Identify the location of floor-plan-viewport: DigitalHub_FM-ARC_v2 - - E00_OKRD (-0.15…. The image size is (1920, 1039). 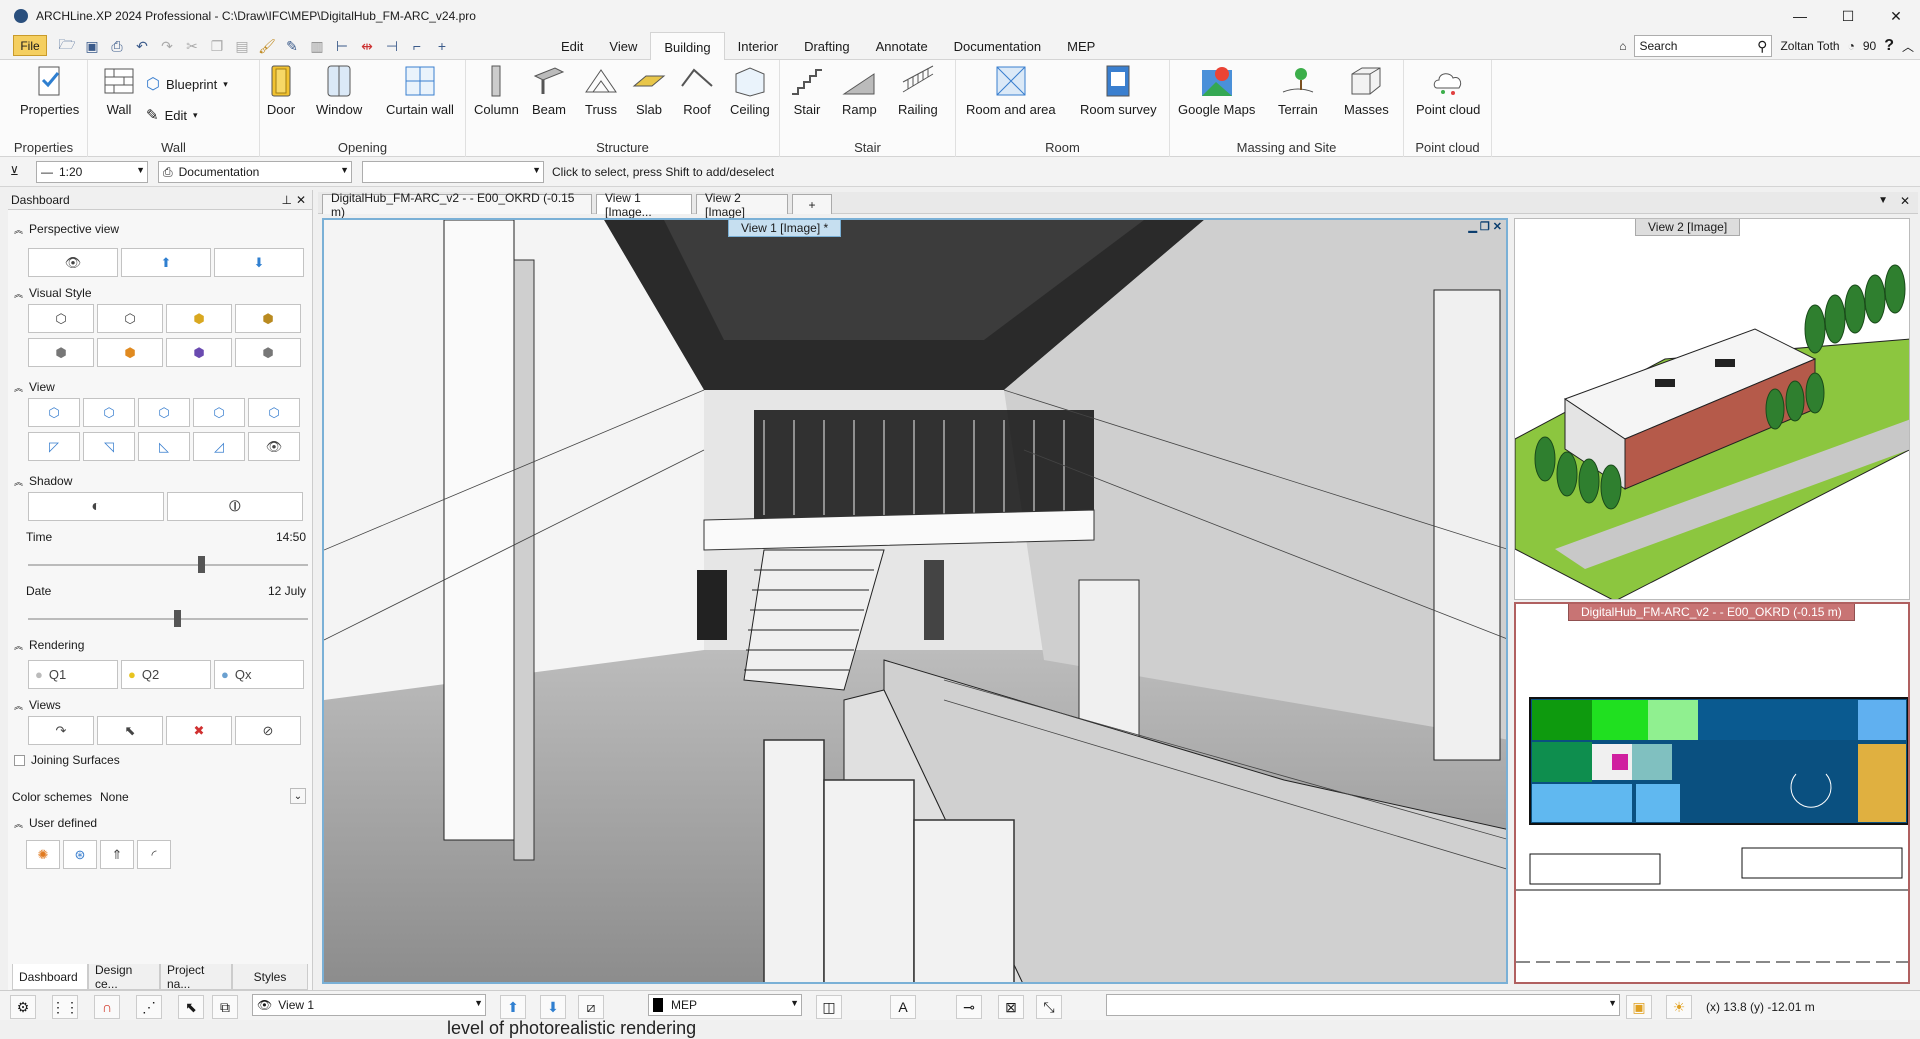
(1712, 793).